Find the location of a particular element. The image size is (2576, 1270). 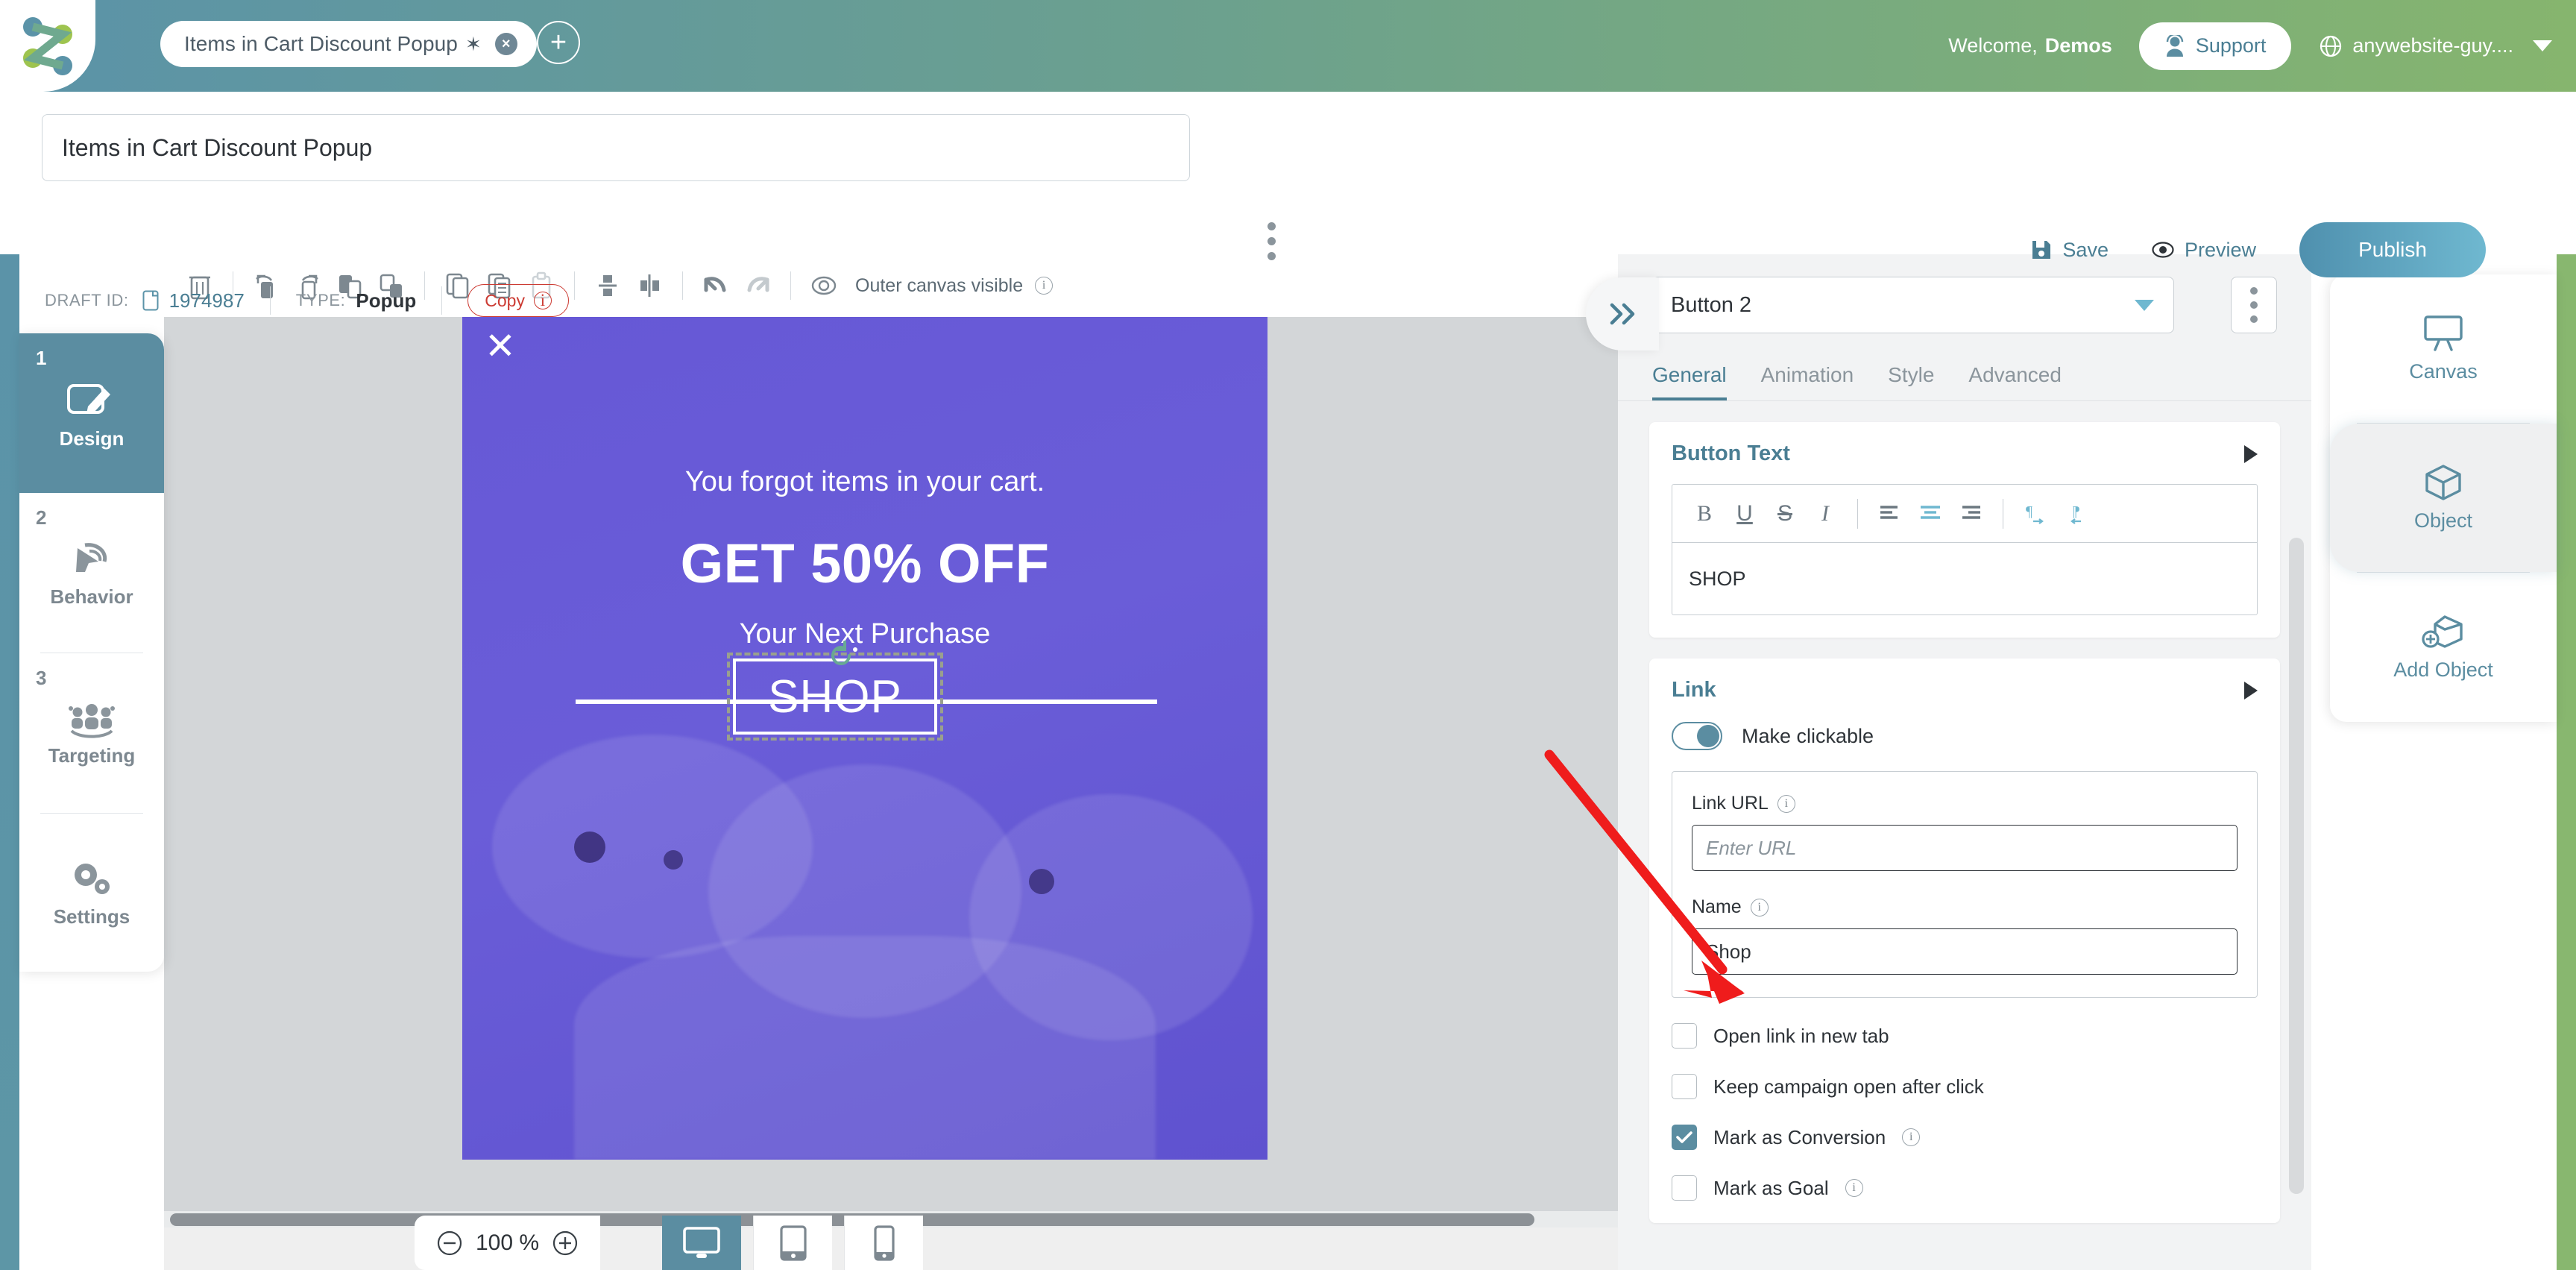

object-more-menu-icon is located at coordinates (2254, 305).